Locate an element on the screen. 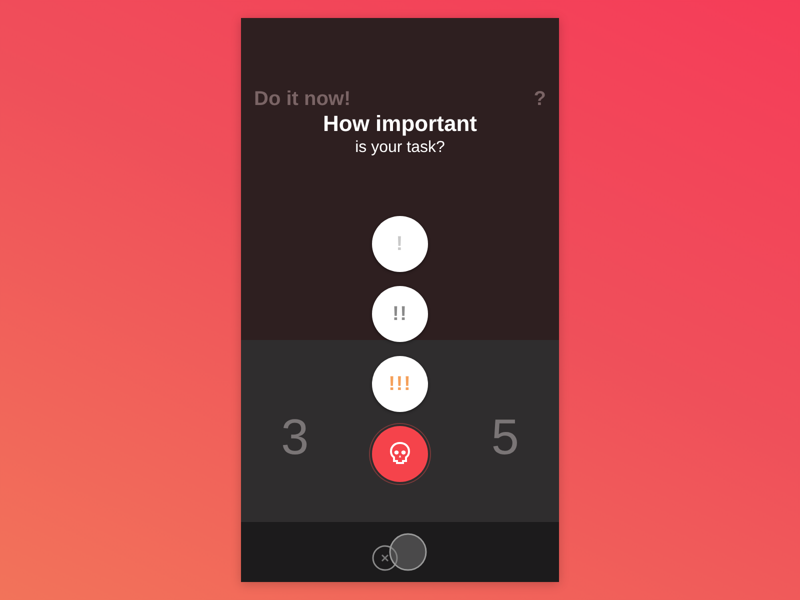 This screenshot has width=800, height=600. stat-number: 5 is located at coordinates (505, 437).